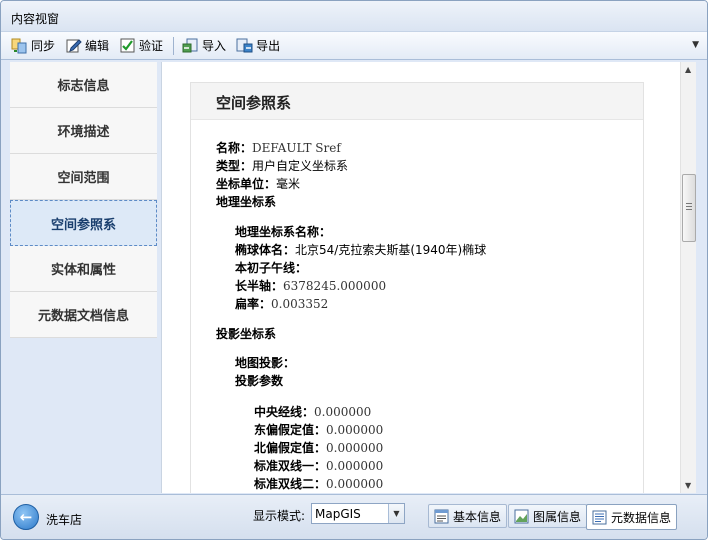  I want to click on central-meridian-row: 中央经线：0.000000, so click(312, 411).